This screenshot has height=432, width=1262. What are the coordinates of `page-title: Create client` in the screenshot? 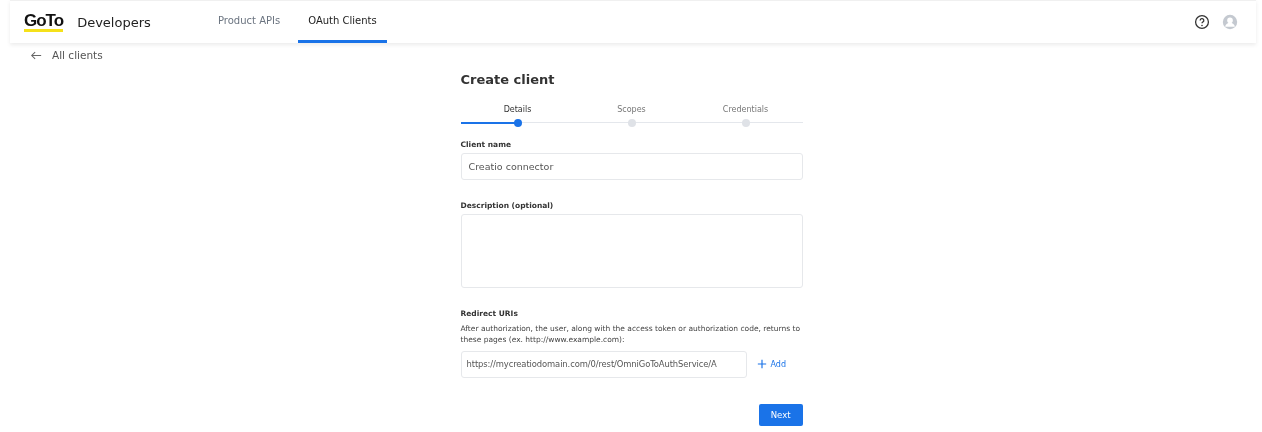 It's located at (508, 79).